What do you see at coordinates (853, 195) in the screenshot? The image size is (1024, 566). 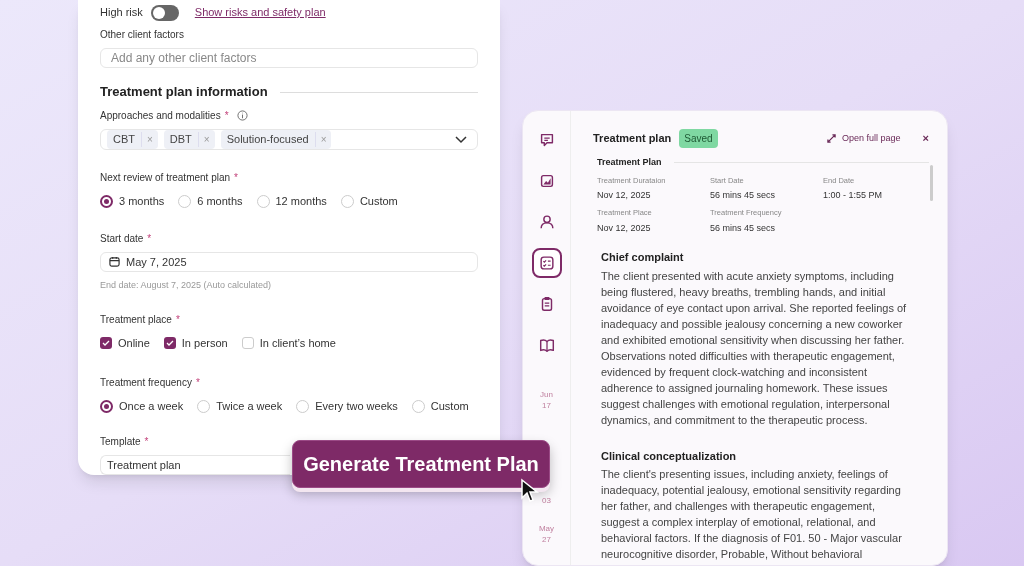 I see `field-value: 1:00 - 1:55 PM` at bounding box center [853, 195].